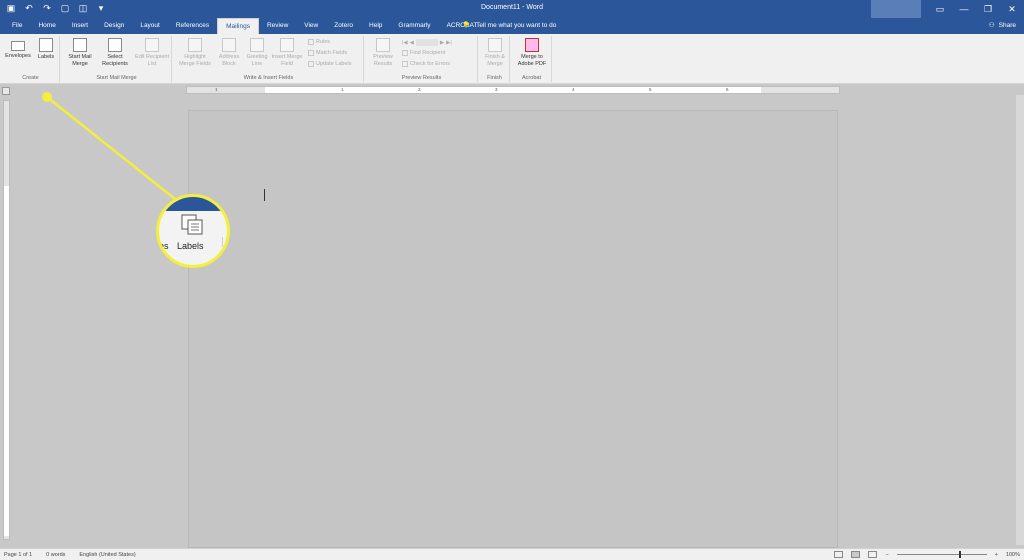 The width and height of the screenshot is (1024, 560). What do you see at coordinates (856, 554) in the screenshot?
I see `print-layout-icon` at bounding box center [856, 554].